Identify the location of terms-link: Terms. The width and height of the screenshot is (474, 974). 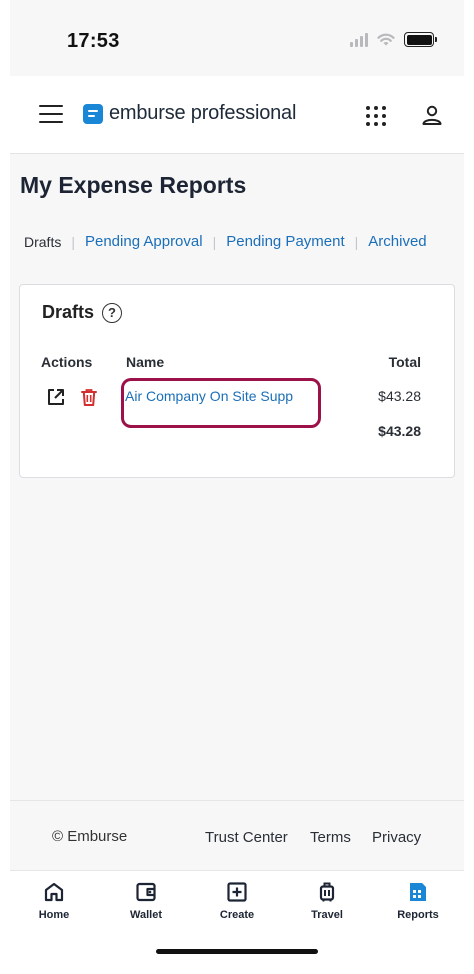
(330, 837).